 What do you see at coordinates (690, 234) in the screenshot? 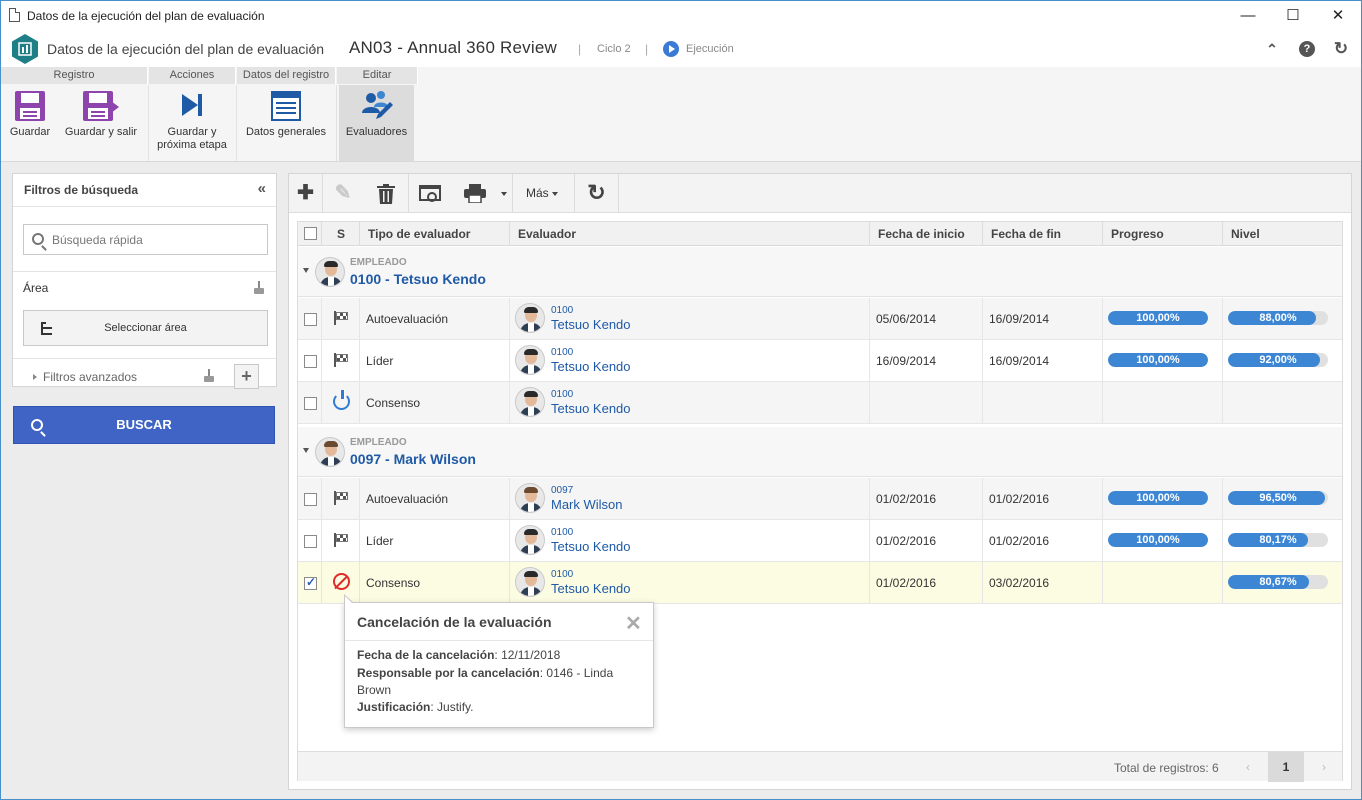
I see `col-evaluator: Evaluador` at bounding box center [690, 234].